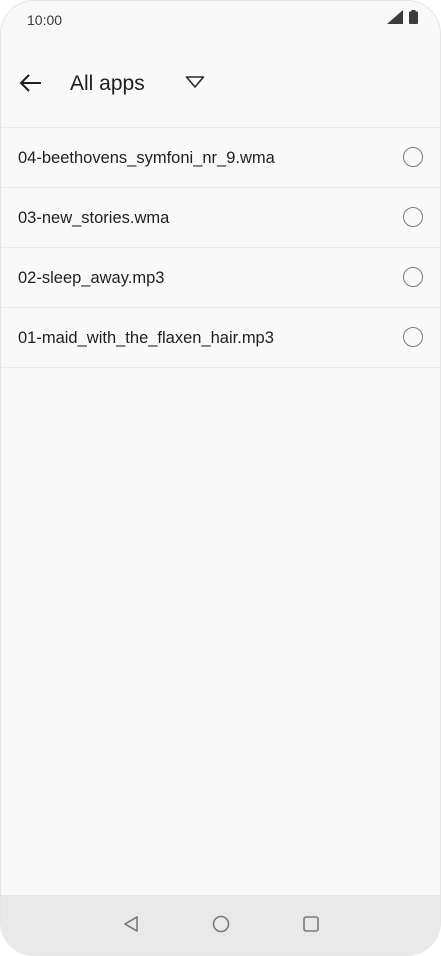 Image resolution: width=441 pixels, height=956 pixels. I want to click on back-button, so click(31, 85).